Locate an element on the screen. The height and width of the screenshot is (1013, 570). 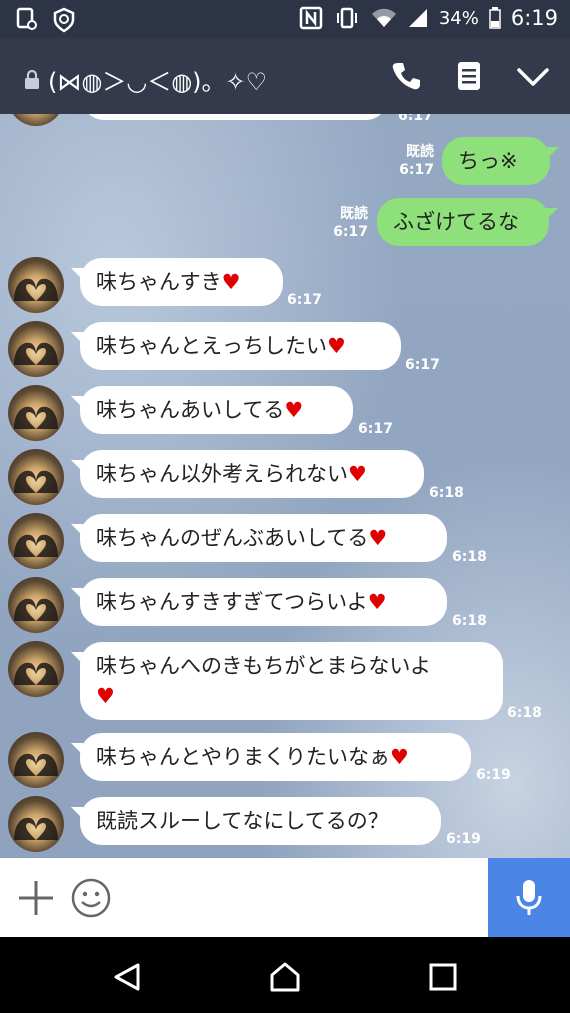
back-icon is located at coordinates (127, 977).